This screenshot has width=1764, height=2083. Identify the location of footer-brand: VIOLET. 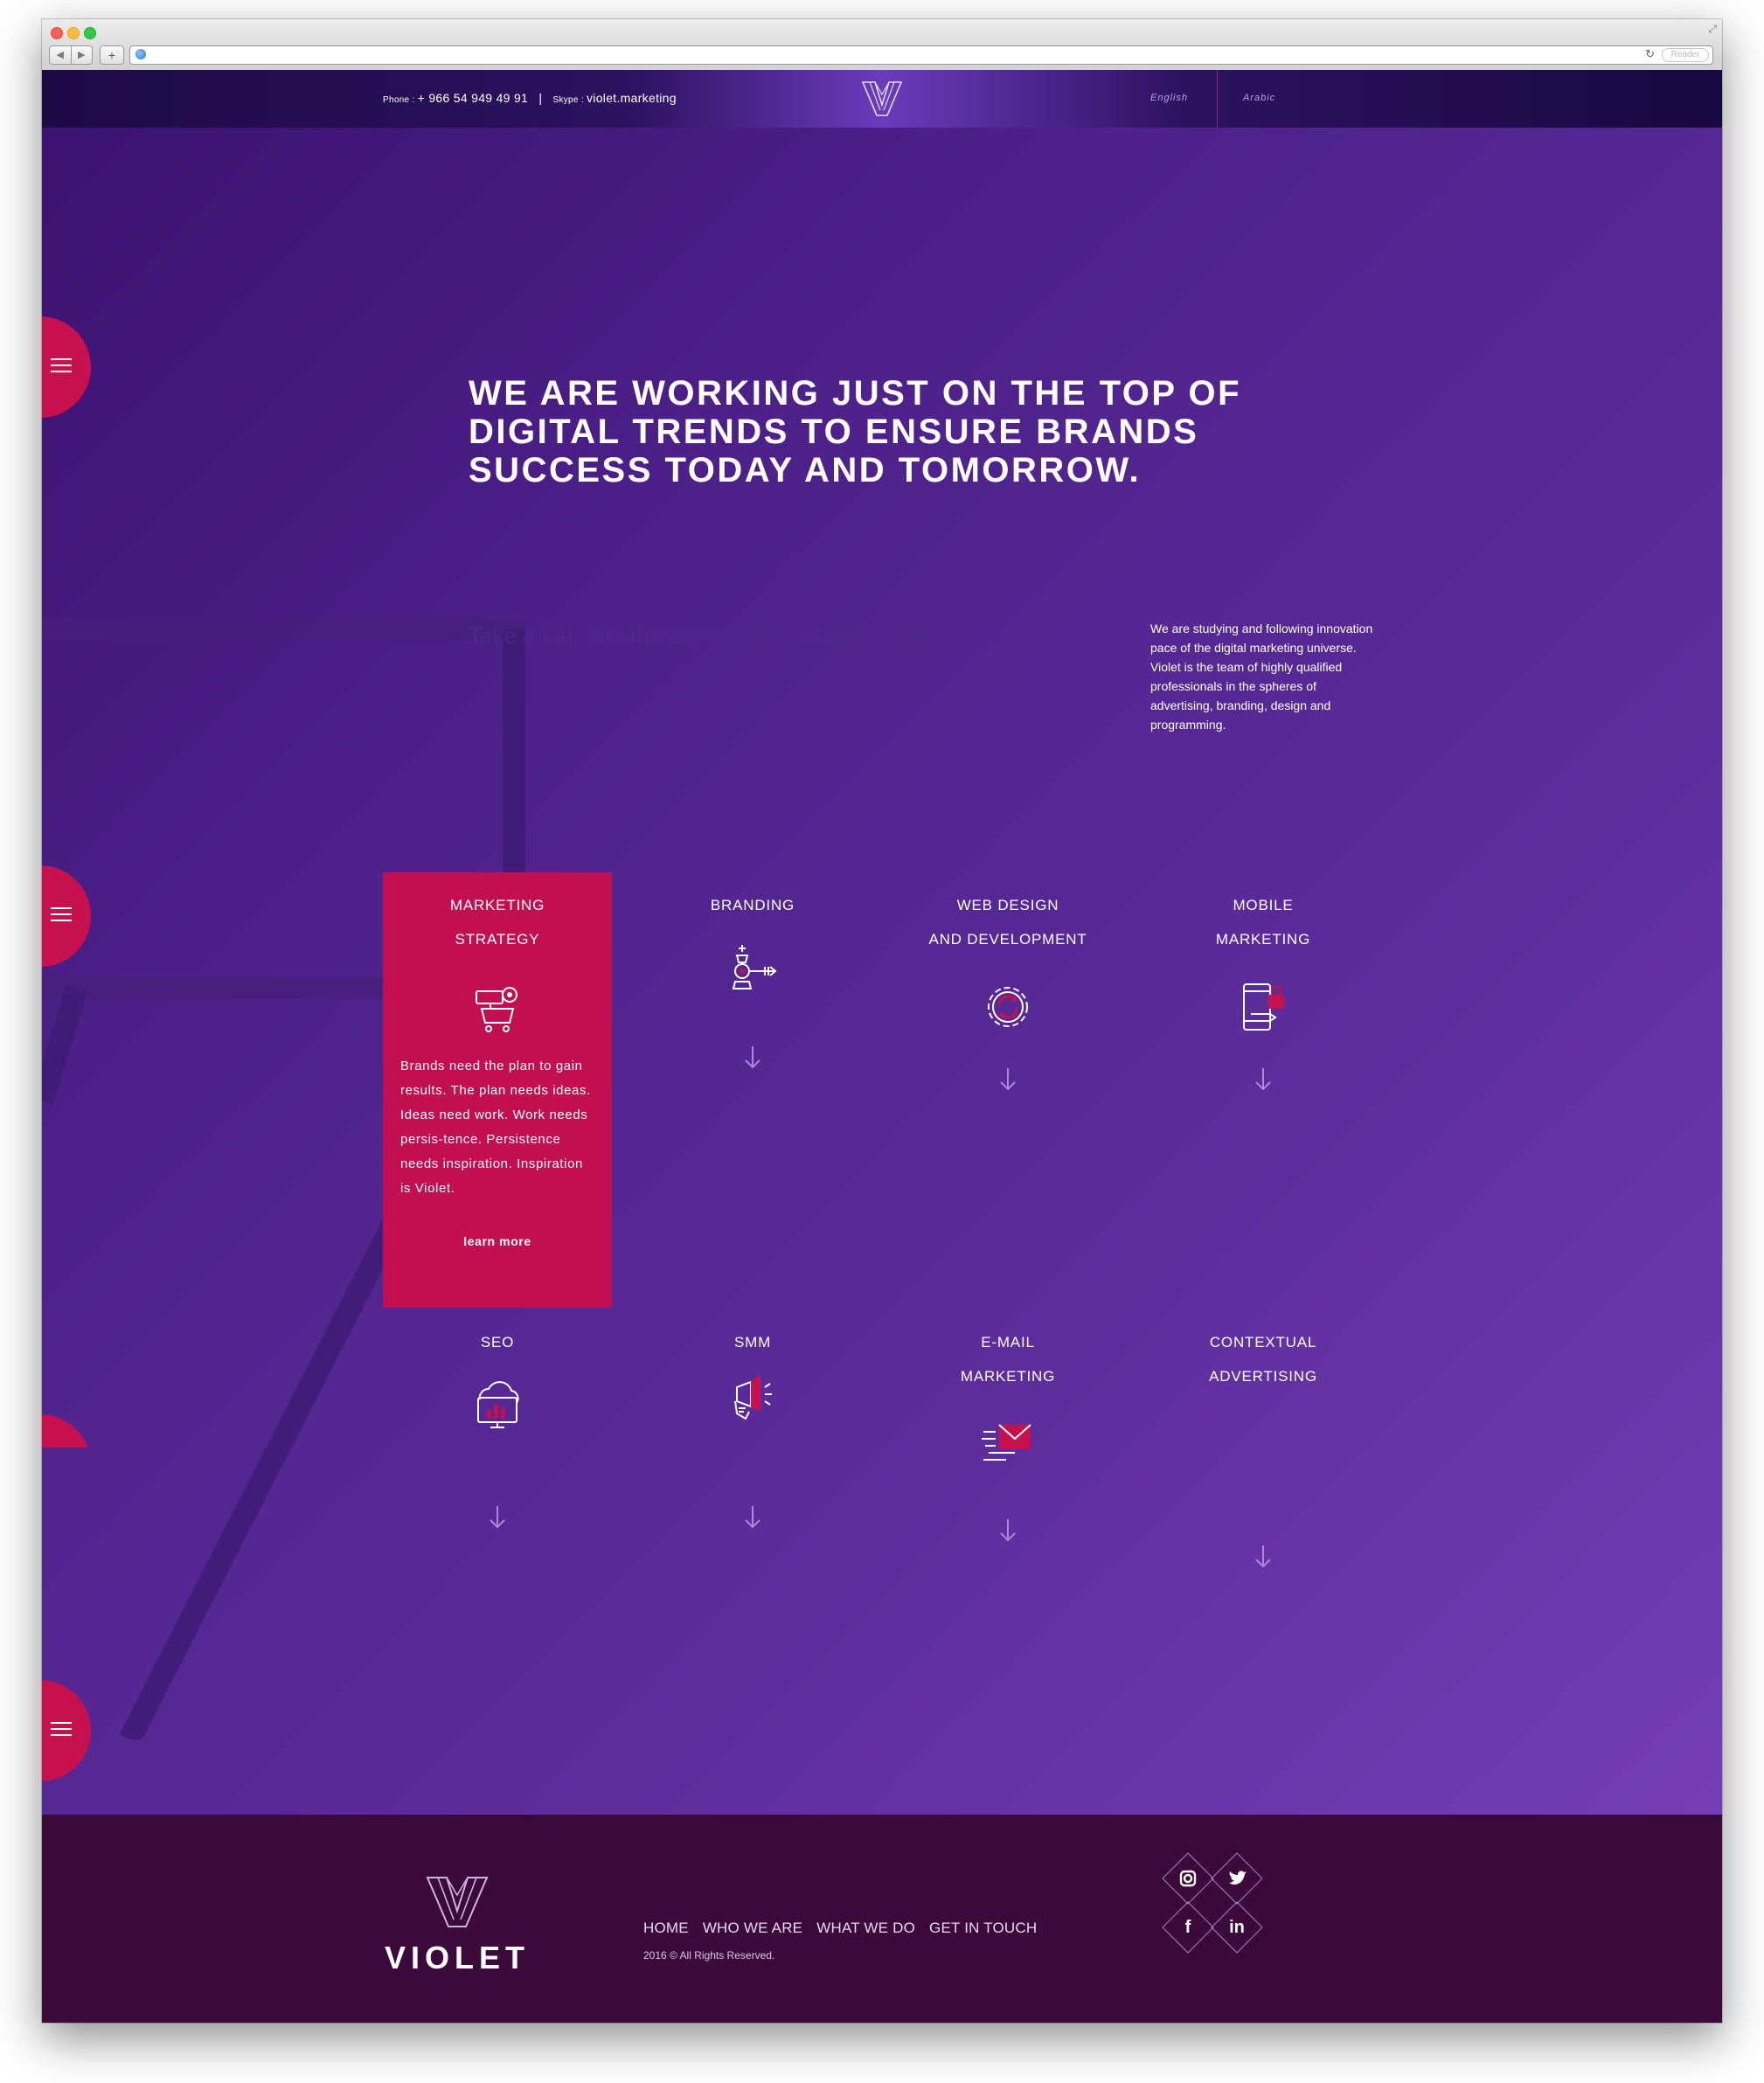
(457, 1925).